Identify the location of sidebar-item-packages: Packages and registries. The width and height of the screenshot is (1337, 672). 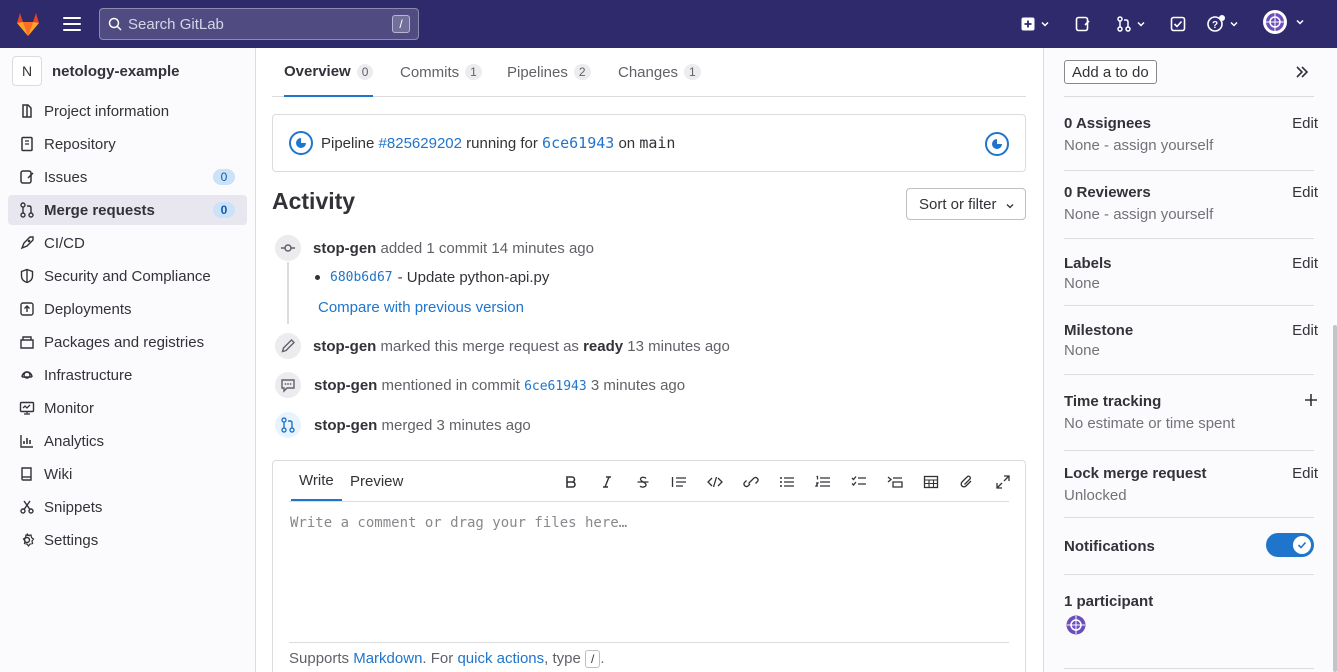
(127, 342).